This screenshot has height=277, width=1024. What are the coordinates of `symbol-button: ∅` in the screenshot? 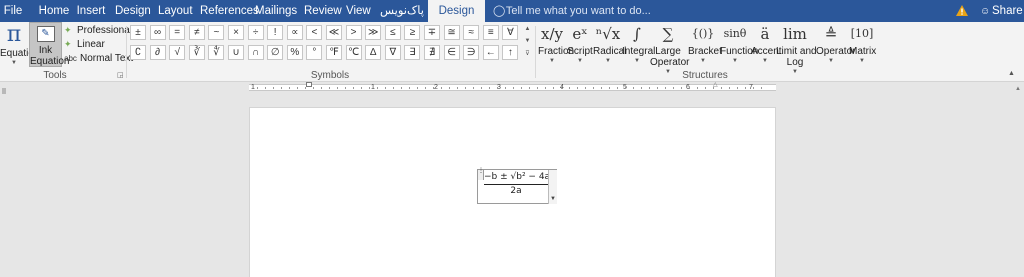 It's located at (275, 52).